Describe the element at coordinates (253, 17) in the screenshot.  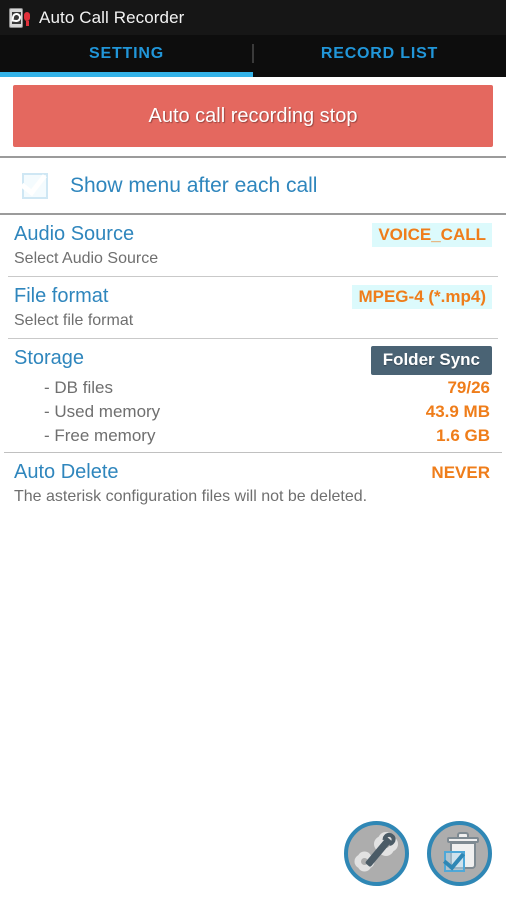
I see `title-bar: Auto Call Recorder` at that location.